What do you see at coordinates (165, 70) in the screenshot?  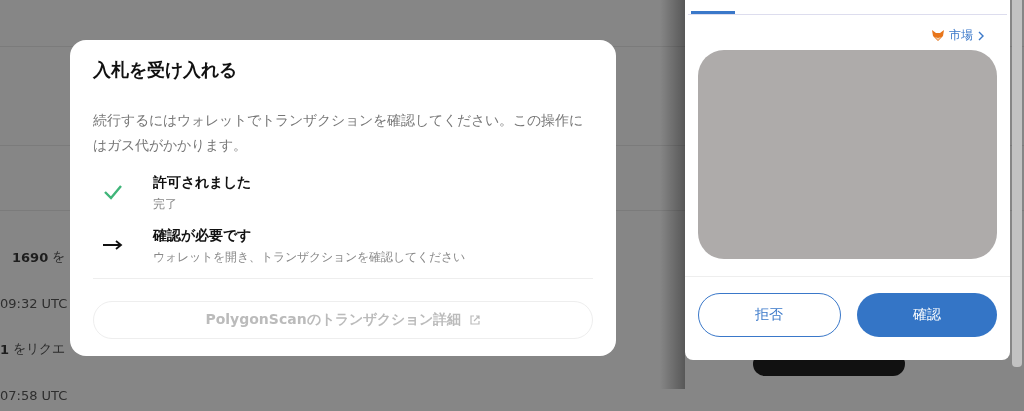 I see `dialog-title: 入札を受け入れる` at bounding box center [165, 70].